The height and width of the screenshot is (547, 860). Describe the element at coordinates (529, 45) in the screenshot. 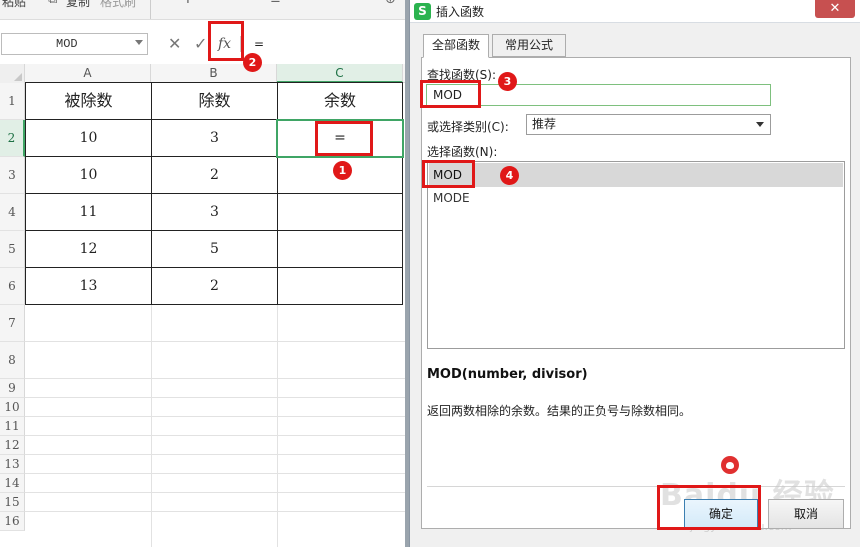

I see `tab-common-formulas: 常用公式` at that location.